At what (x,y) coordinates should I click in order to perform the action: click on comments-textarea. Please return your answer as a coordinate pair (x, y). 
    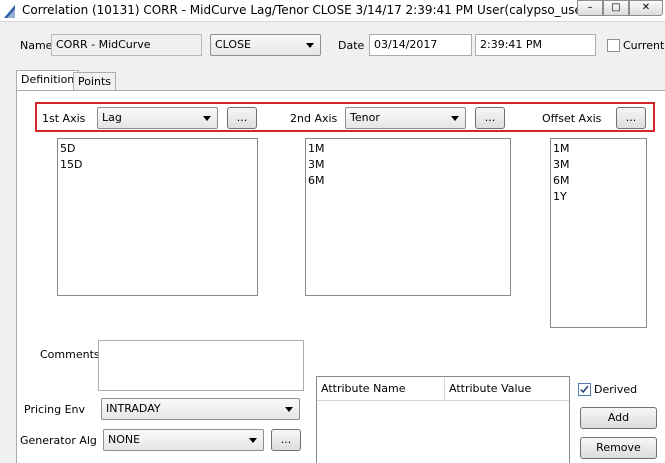
    Looking at the image, I should click on (201, 365).